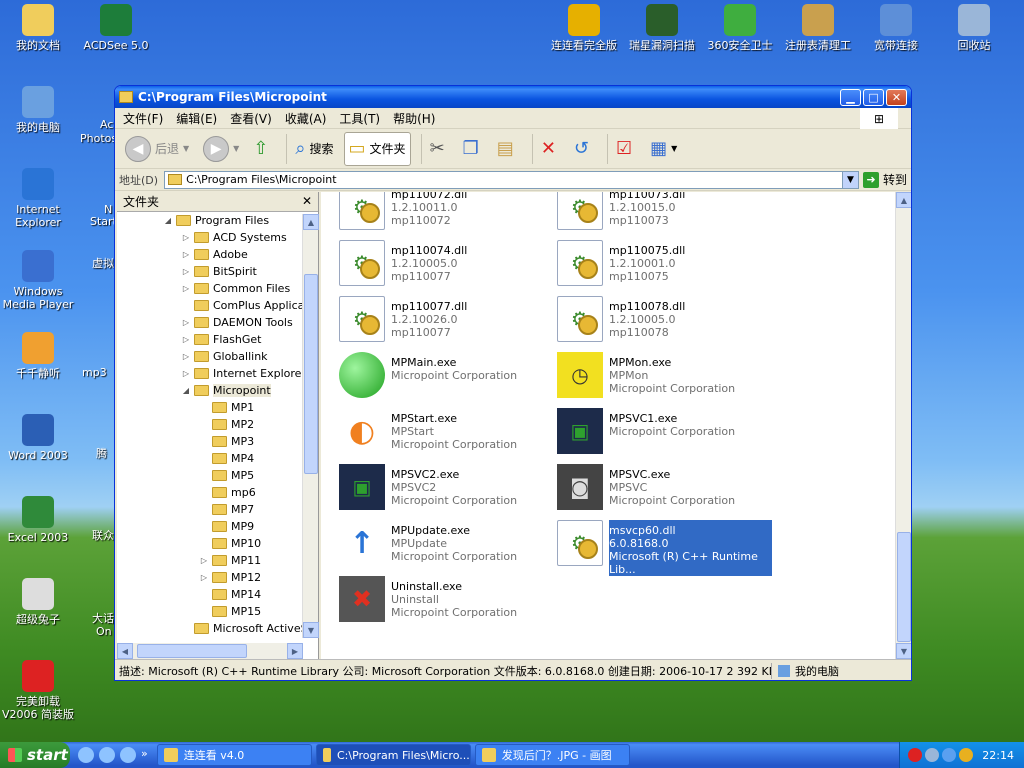 This screenshot has width=1024, height=768. Describe the element at coordinates (226, 526) in the screenshot. I see `tree-item: MP9` at that location.